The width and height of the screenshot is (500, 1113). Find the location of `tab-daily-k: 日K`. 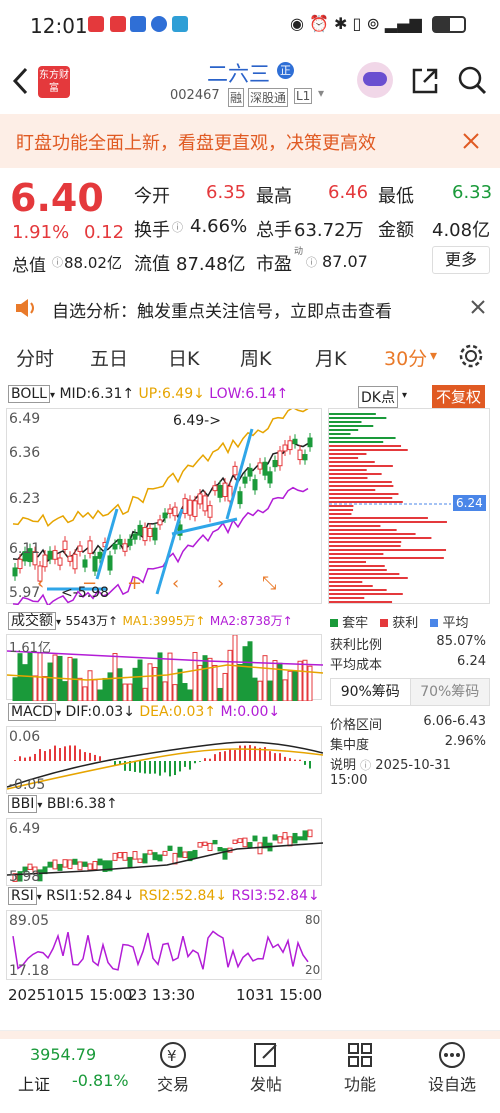

tab-daily-k: 日K is located at coordinates (183, 357).